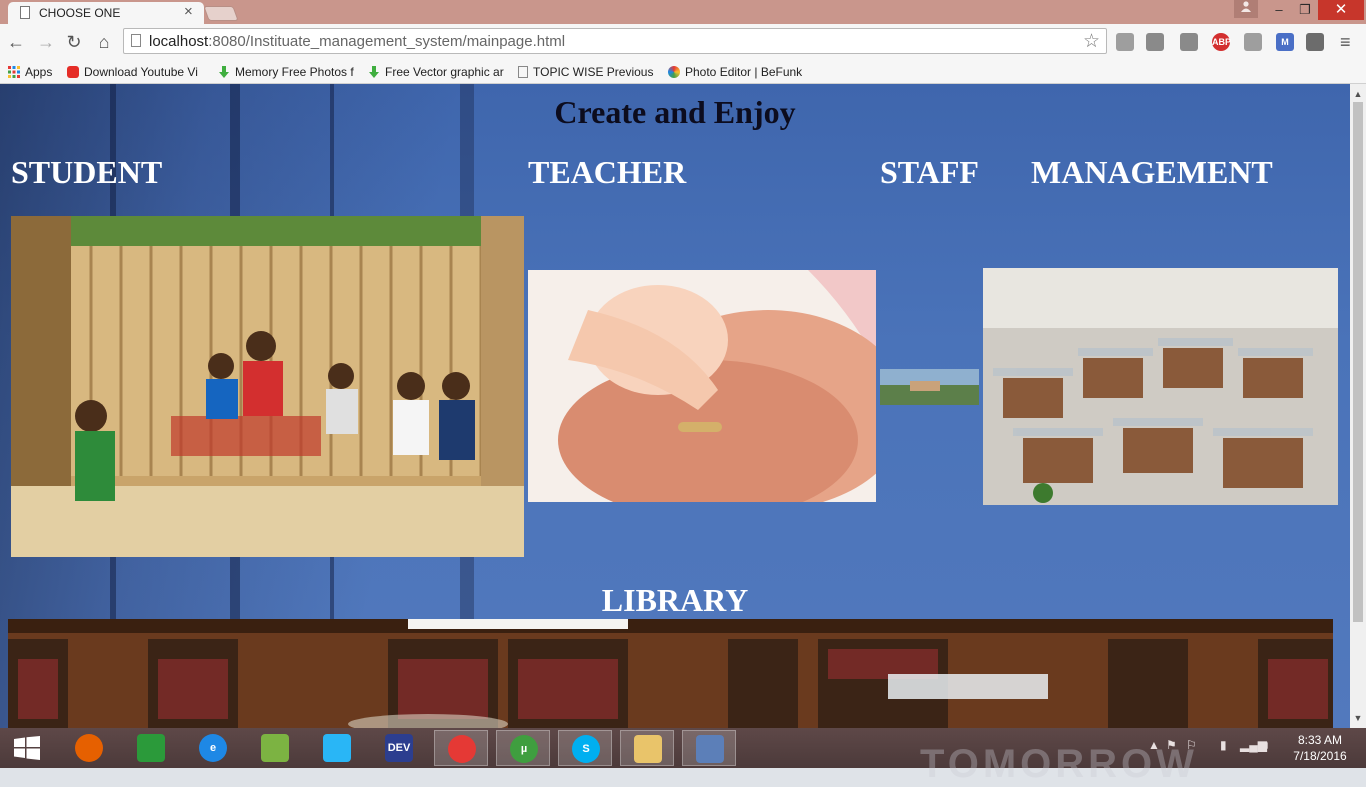  I want to click on taskbar-app-skype: S, so click(585, 748).